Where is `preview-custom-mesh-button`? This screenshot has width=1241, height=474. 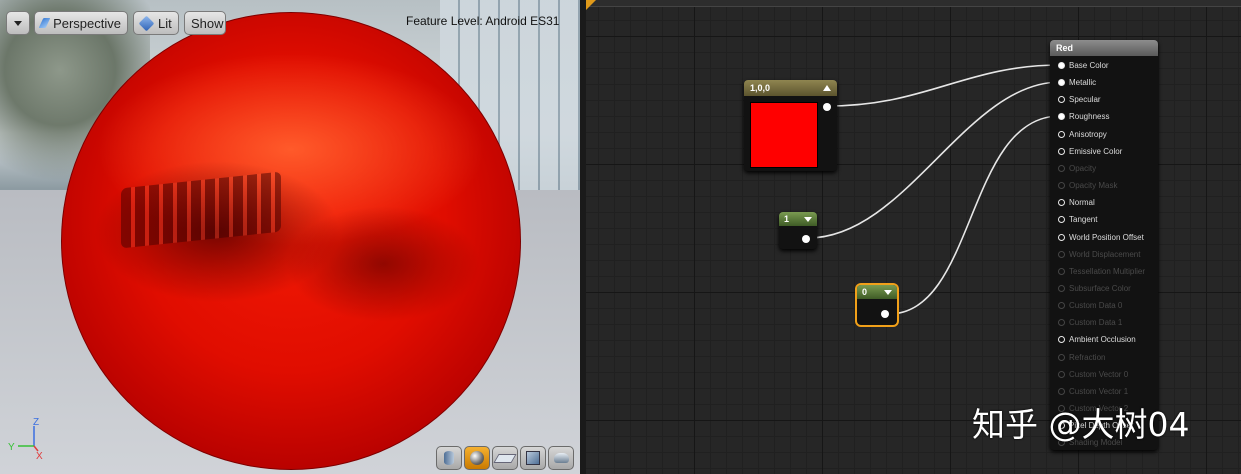 preview-custom-mesh-button is located at coordinates (561, 458).